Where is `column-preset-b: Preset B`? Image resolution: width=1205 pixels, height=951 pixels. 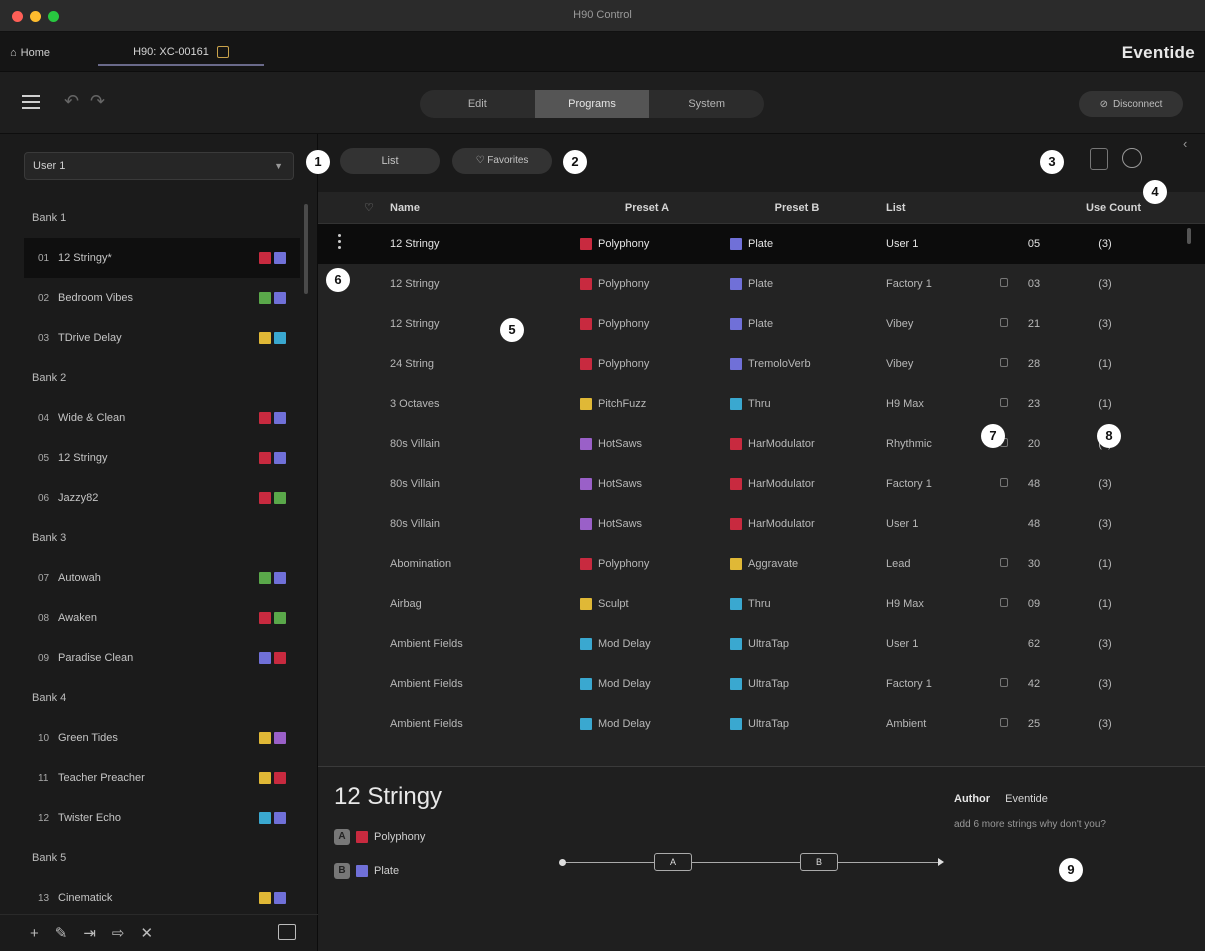 column-preset-b: Preset B is located at coordinates (797, 208).